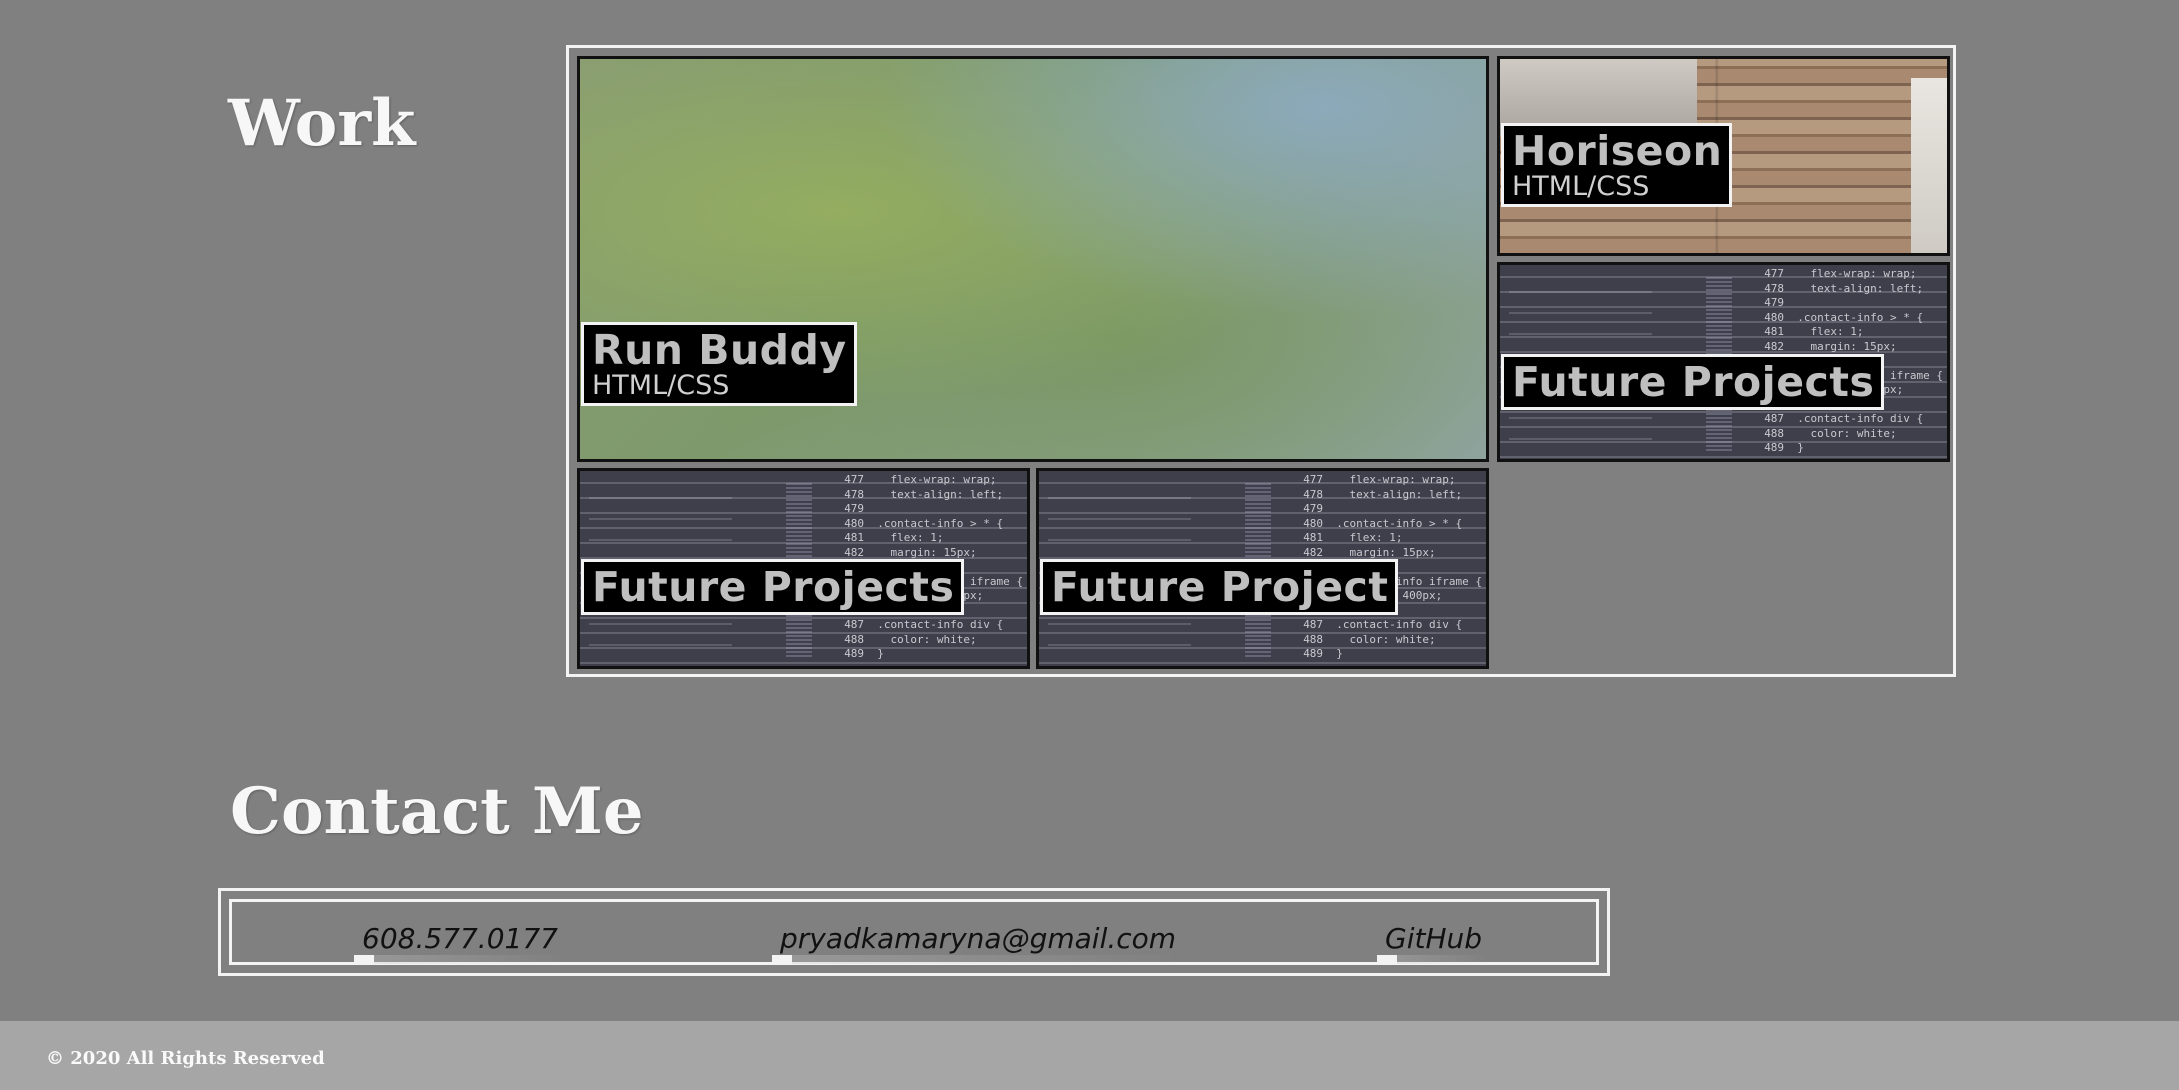  Describe the element at coordinates (1617, 151) in the screenshot. I see `project-title: Horiseon` at that location.